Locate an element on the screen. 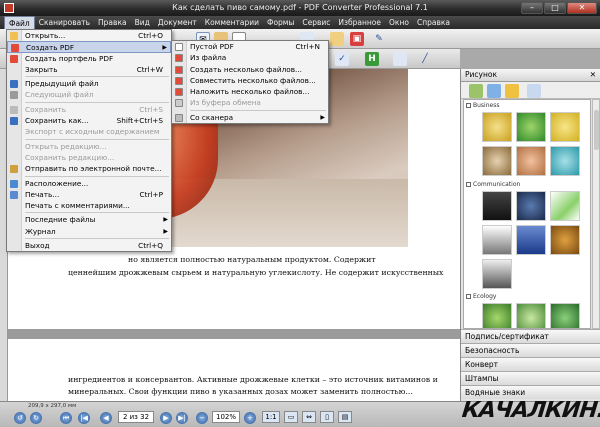  category-header: Communication is located at coordinates (493, 184).